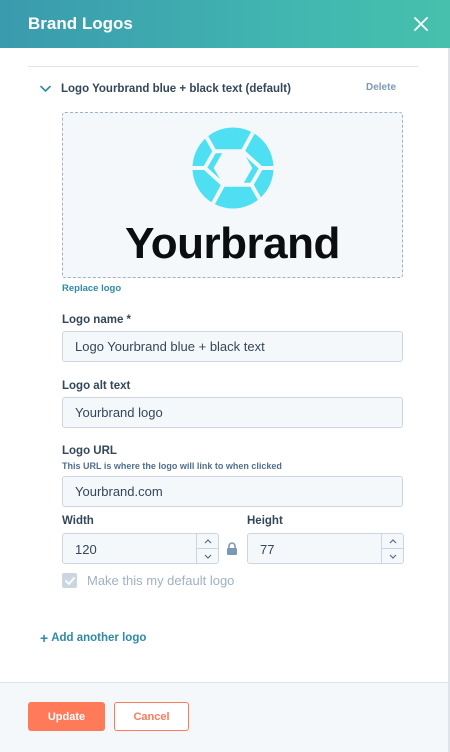 The image size is (450, 752). What do you see at coordinates (151, 716) in the screenshot?
I see `cancel-button: Cancel` at bounding box center [151, 716].